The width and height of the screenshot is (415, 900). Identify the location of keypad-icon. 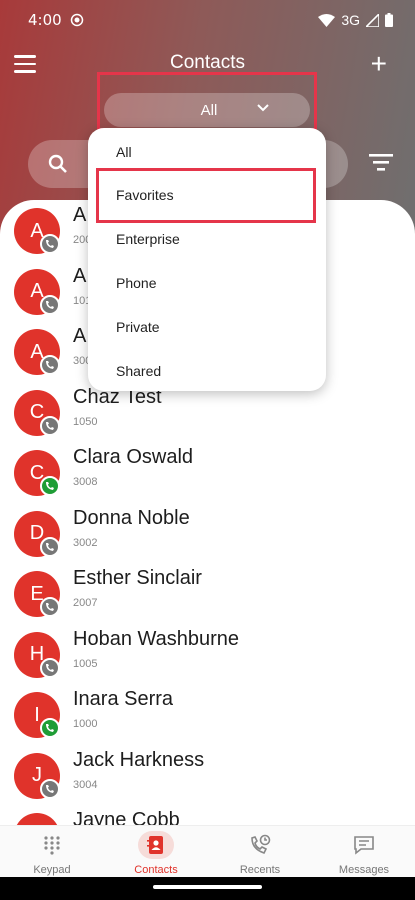
(52, 845).